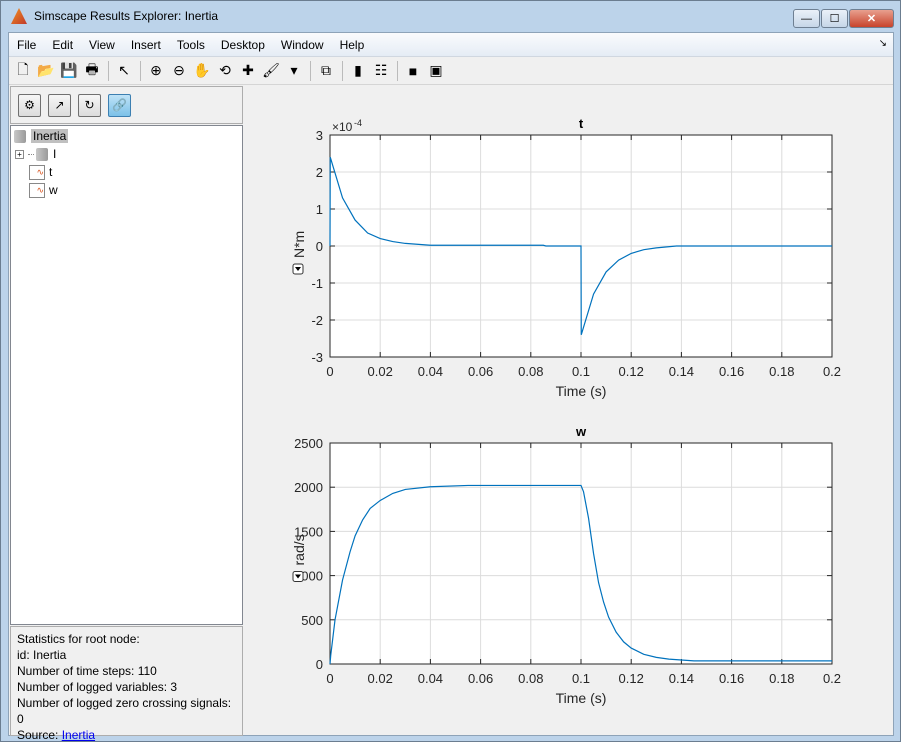  What do you see at coordinates (156, 71) in the screenshot?
I see `zoom-in-icon: ⊕` at bounding box center [156, 71].